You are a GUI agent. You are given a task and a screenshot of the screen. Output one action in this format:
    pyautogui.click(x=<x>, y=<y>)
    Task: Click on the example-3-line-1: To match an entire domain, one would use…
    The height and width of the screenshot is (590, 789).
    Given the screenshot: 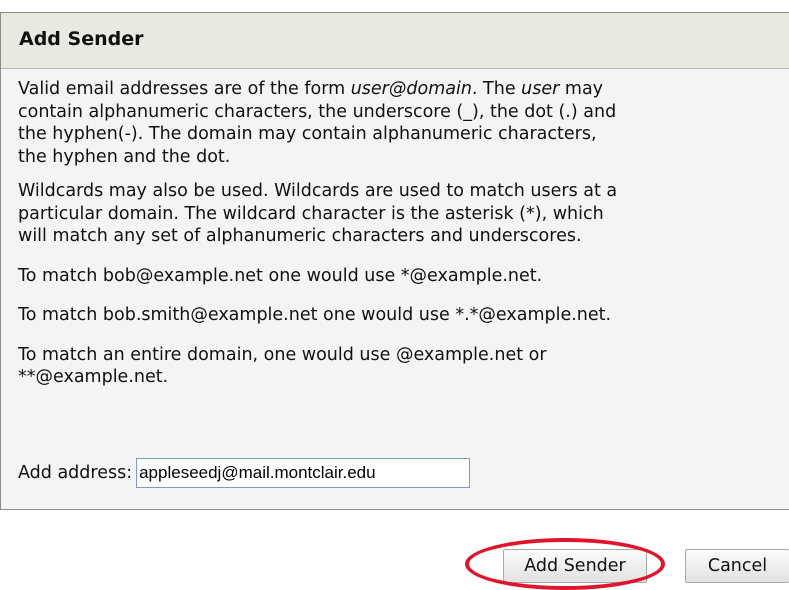 What is the action you would take?
    pyautogui.click(x=282, y=354)
    